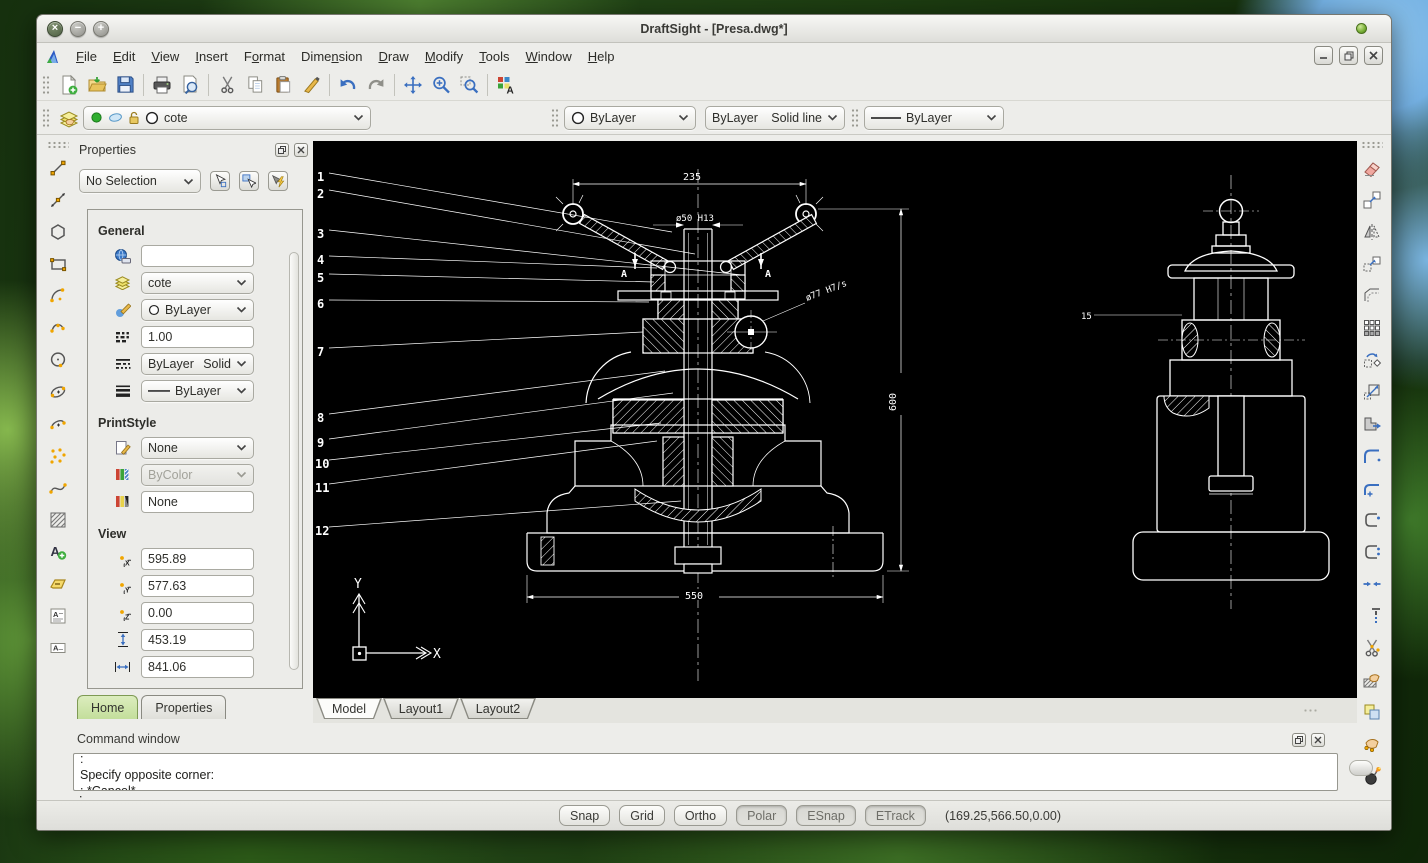 The height and width of the screenshot is (863, 1428). Describe the element at coordinates (1372, 679) in the screenshot. I see `edit-hatch-tool-button` at that location.